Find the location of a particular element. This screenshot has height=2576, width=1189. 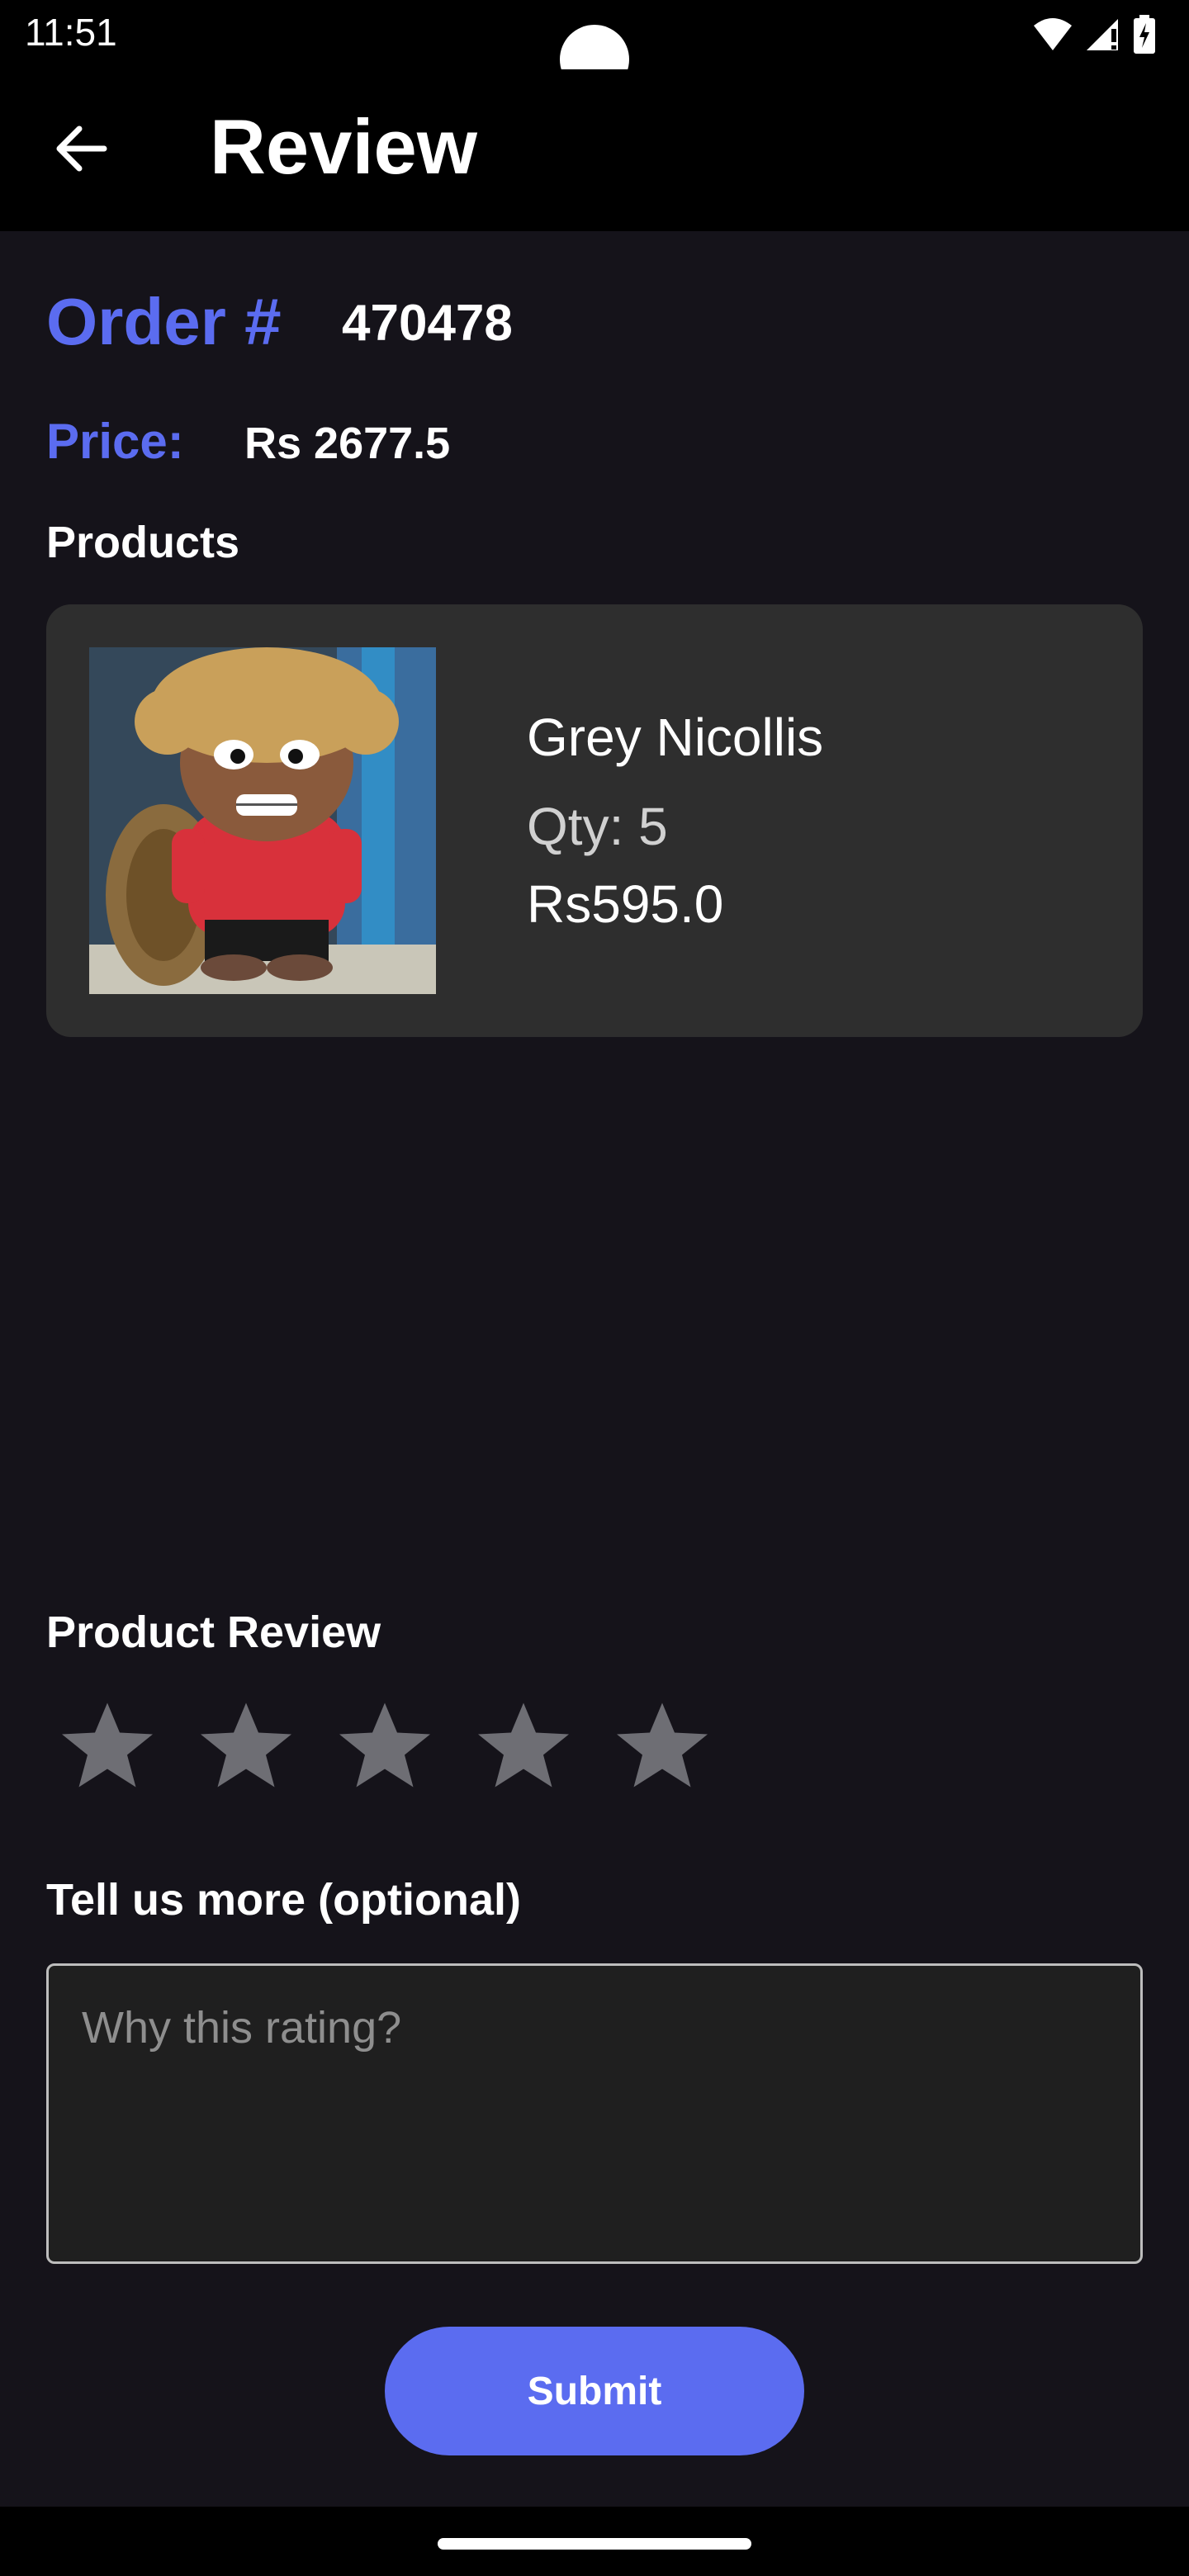

status-time: 11:51 is located at coordinates (71, 32).